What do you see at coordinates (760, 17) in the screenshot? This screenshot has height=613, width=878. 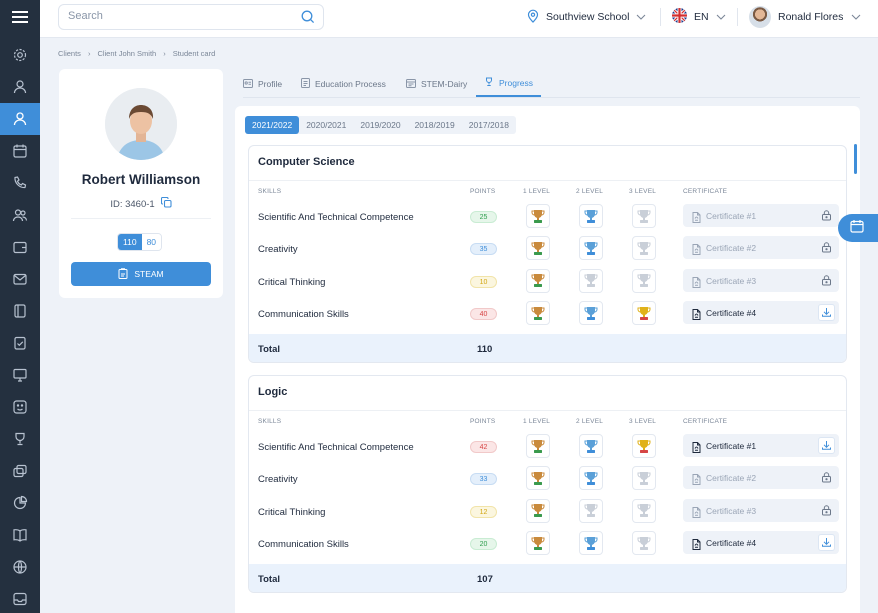 I see `user-avatar` at bounding box center [760, 17].